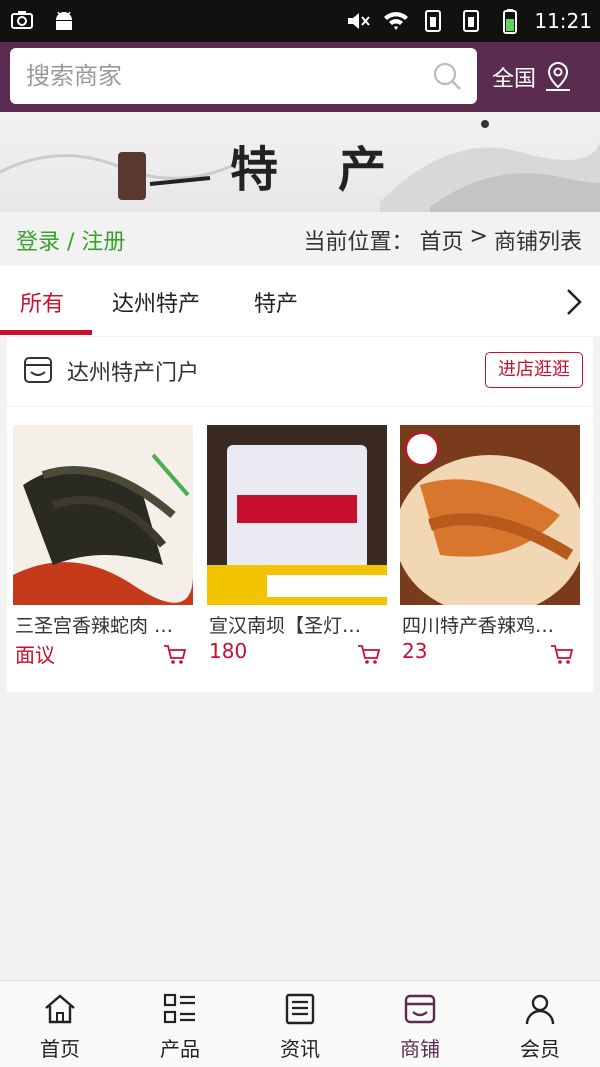 This screenshot has height=1067, width=600. I want to click on nav-shops: 商铺, so click(420, 1024).